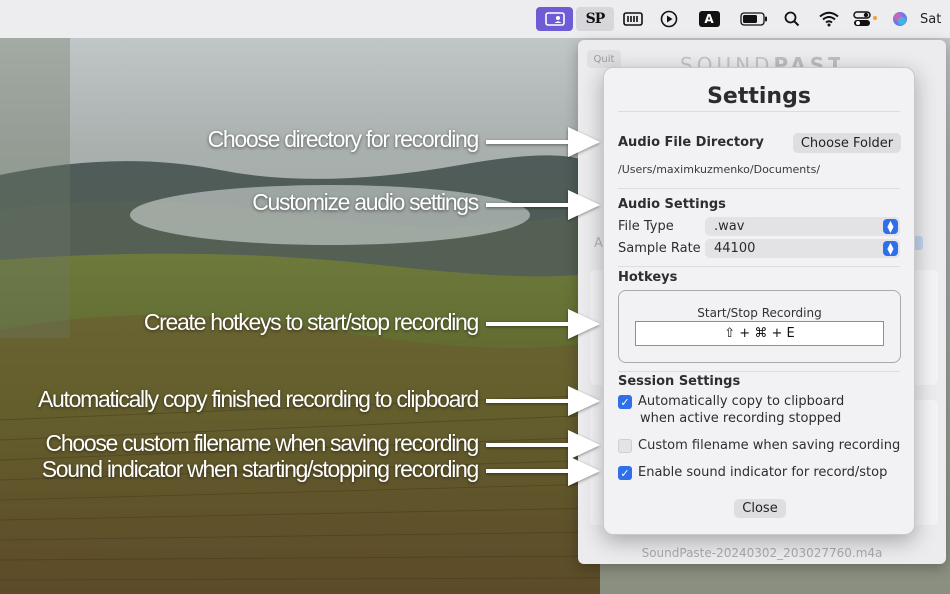 Image resolution: width=950 pixels, height=594 pixels. Describe the element at coordinates (741, 401) in the screenshot. I see `auto-copy-label: Automatically copy to clipboard` at that location.